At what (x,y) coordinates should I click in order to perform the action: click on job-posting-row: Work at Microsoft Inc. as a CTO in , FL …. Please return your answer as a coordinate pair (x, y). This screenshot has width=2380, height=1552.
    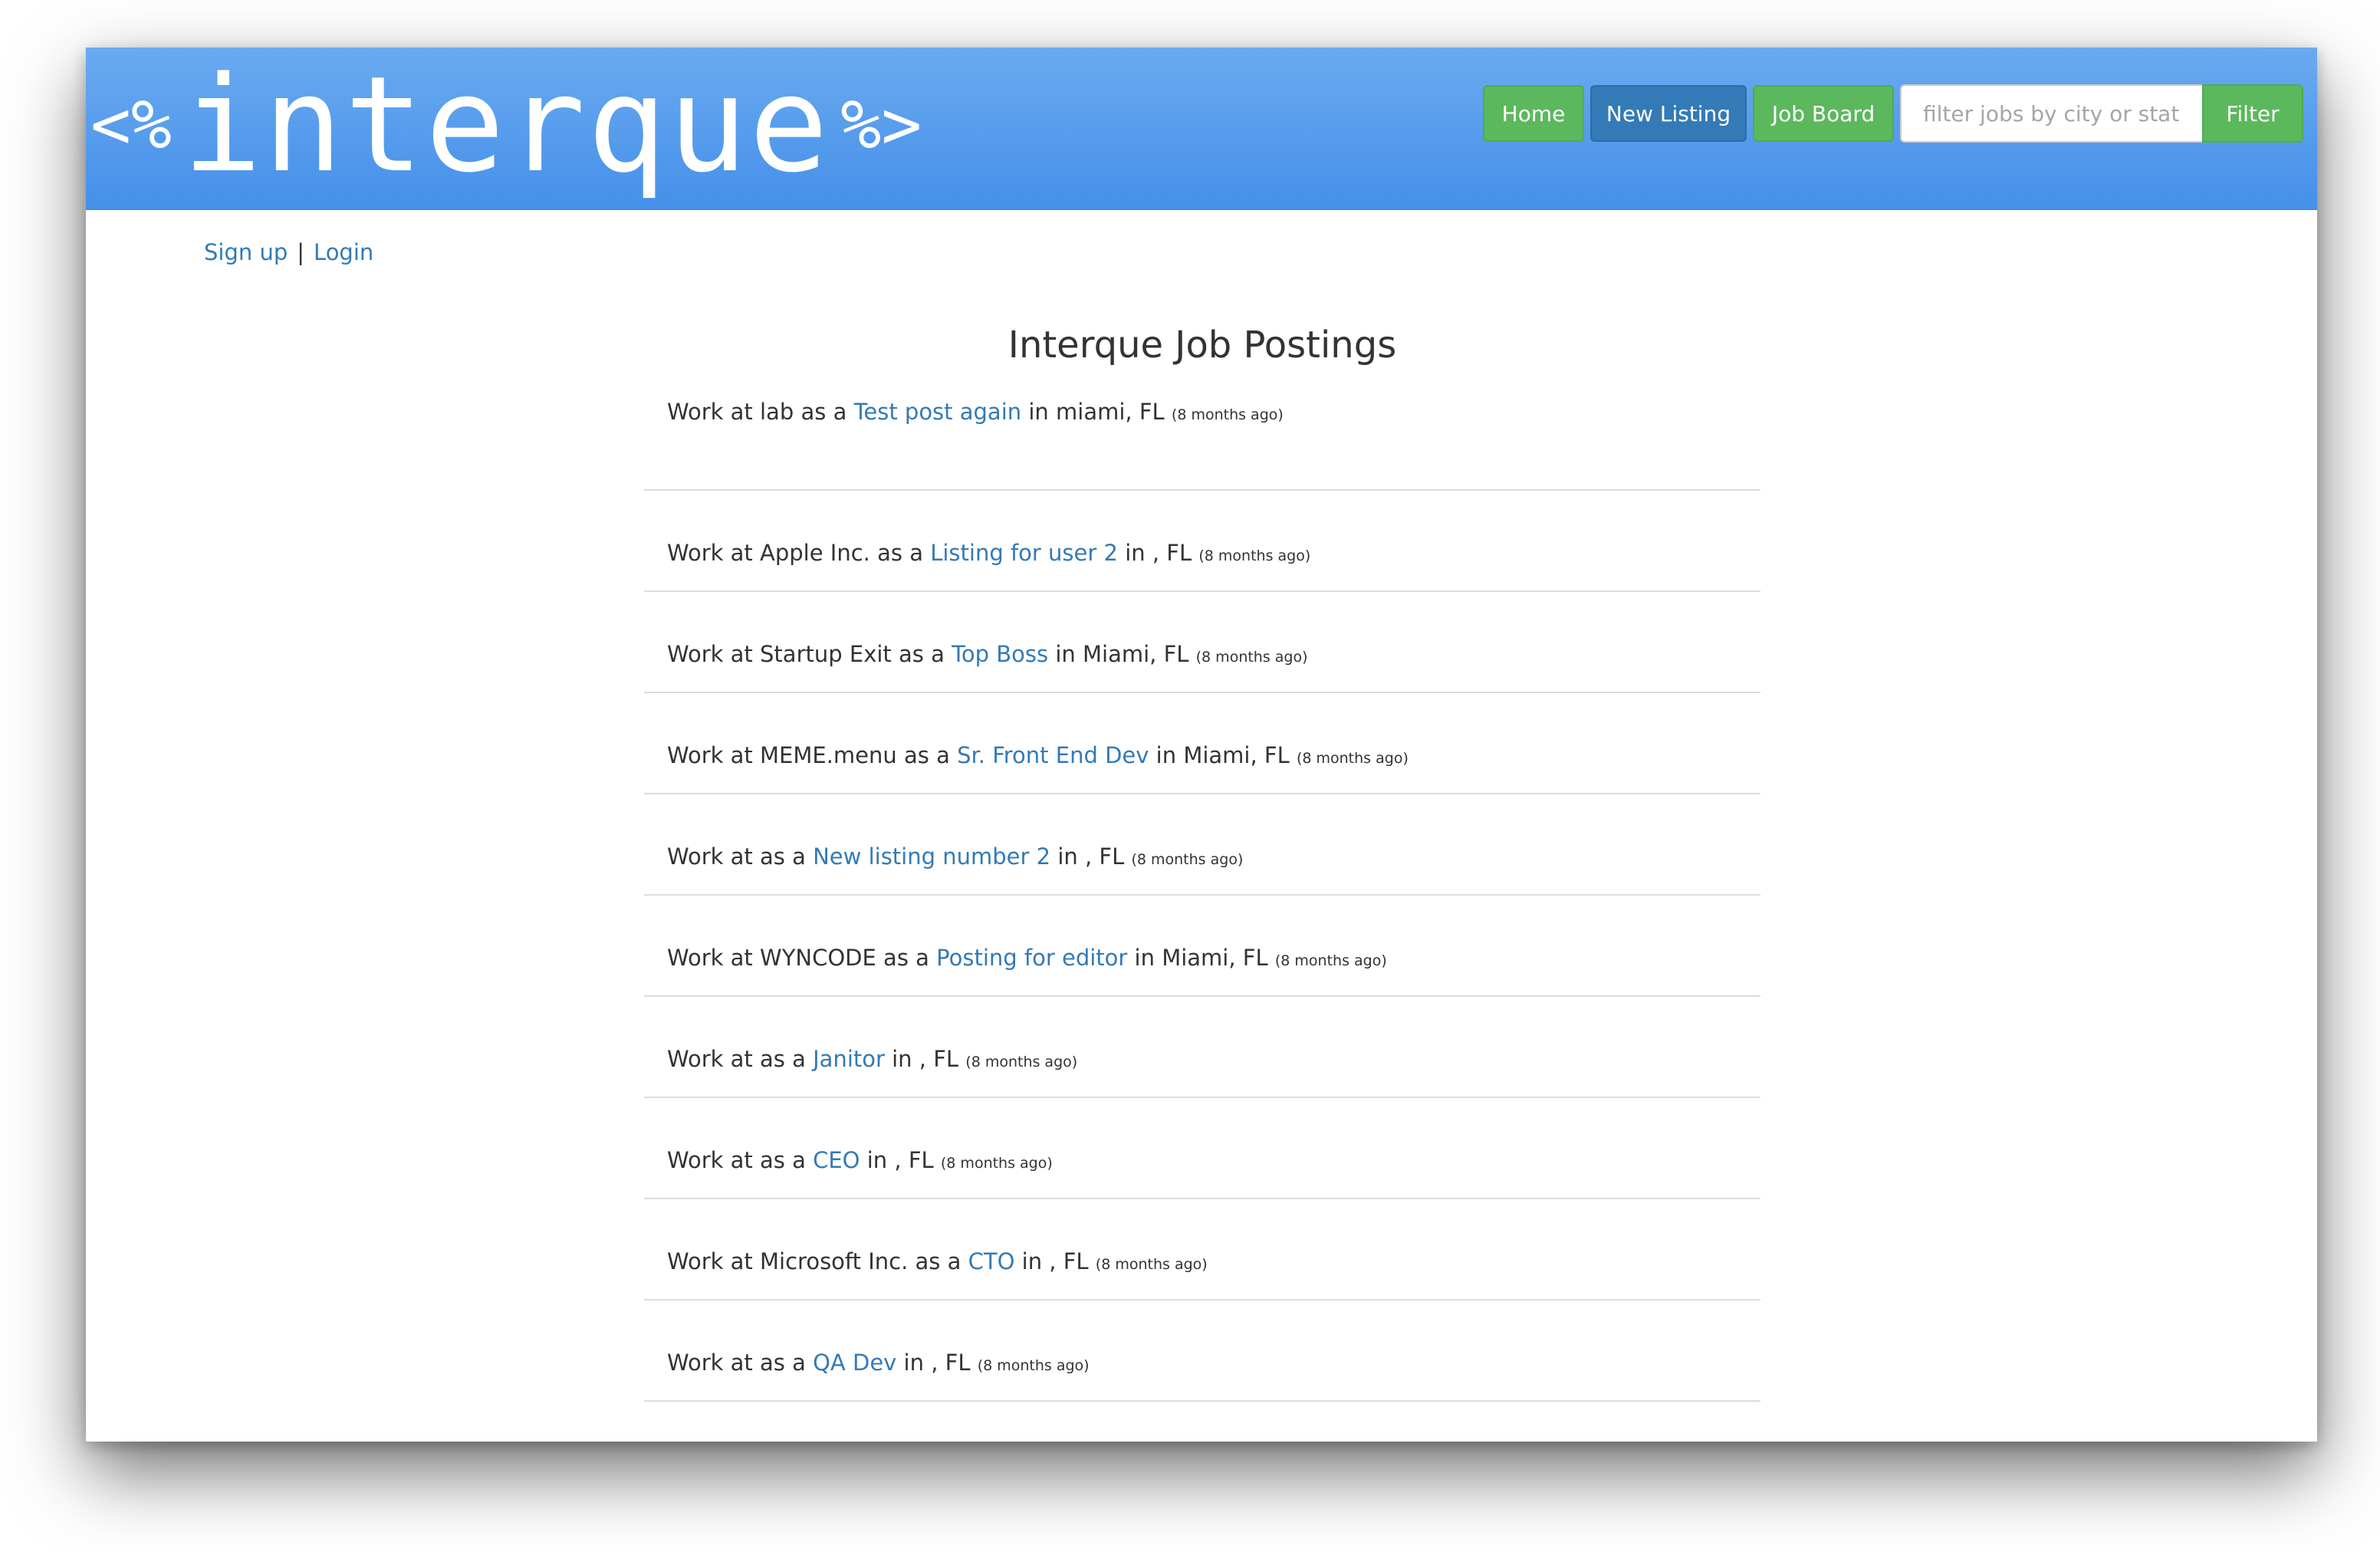
    Looking at the image, I should click on (1202, 1250).